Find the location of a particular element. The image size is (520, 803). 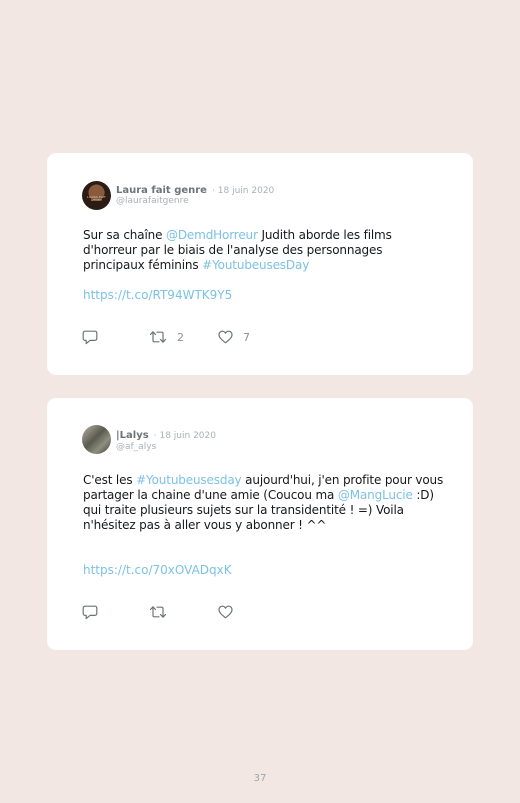

retweet-button: 2 is located at coordinates (166, 337).